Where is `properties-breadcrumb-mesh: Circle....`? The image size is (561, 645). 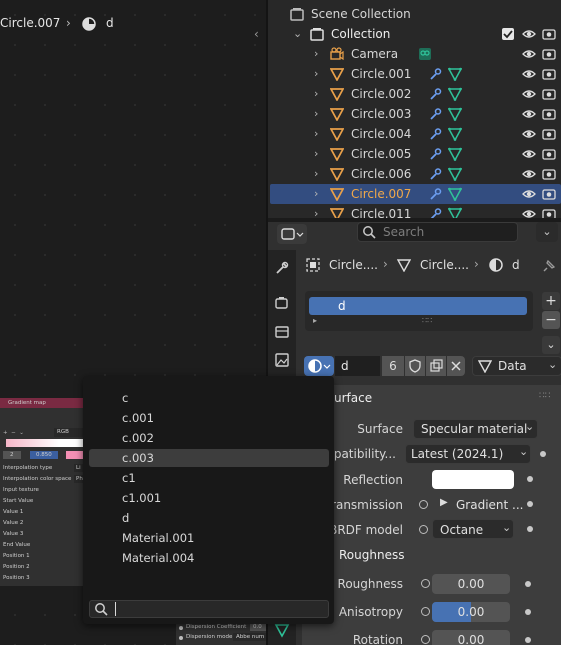 properties-breadcrumb-mesh: Circle.... is located at coordinates (444, 265).